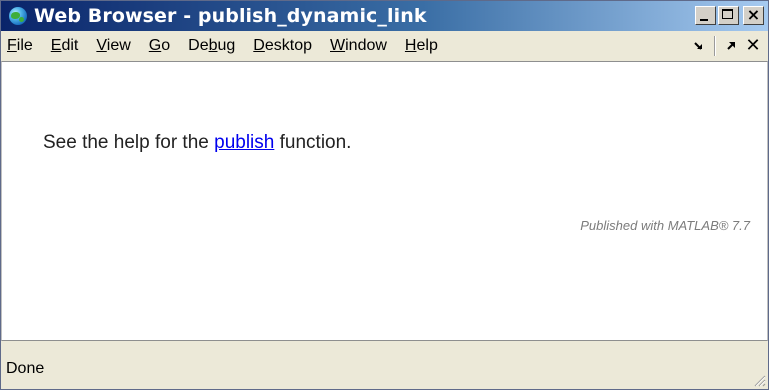 The width and height of the screenshot is (769, 390). What do you see at coordinates (198, 45) in the screenshot?
I see `menu-debug-label-start: De` at bounding box center [198, 45].